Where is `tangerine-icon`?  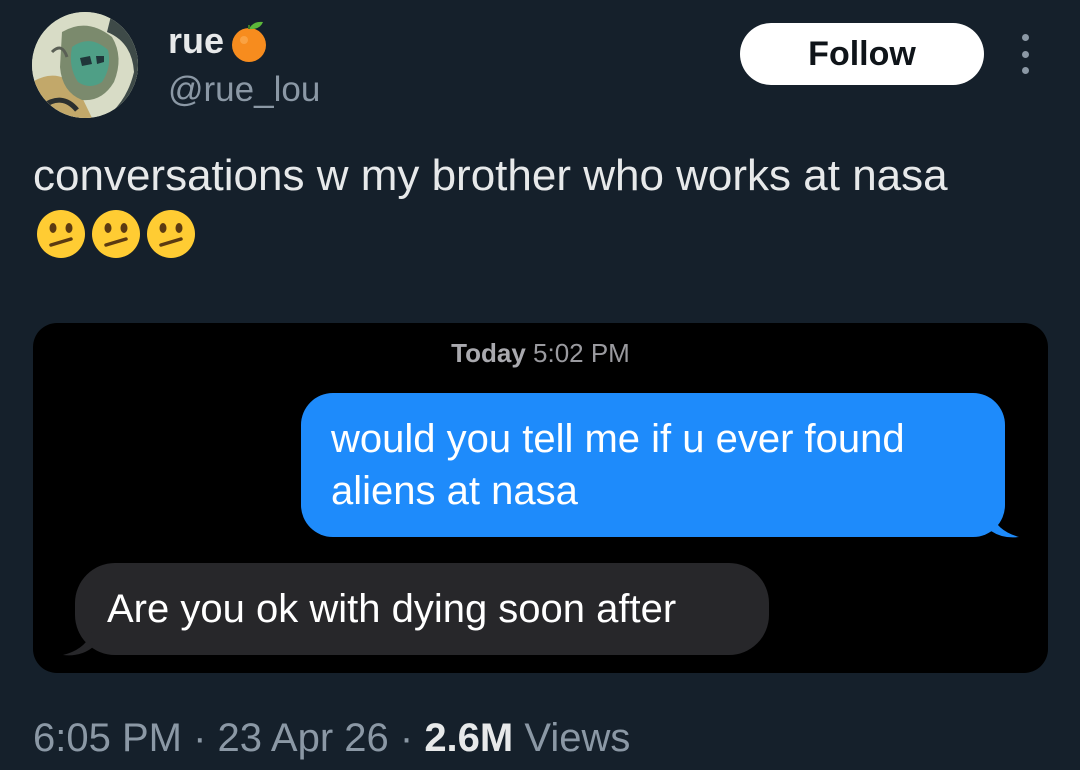 tangerine-icon is located at coordinates (249, 41).